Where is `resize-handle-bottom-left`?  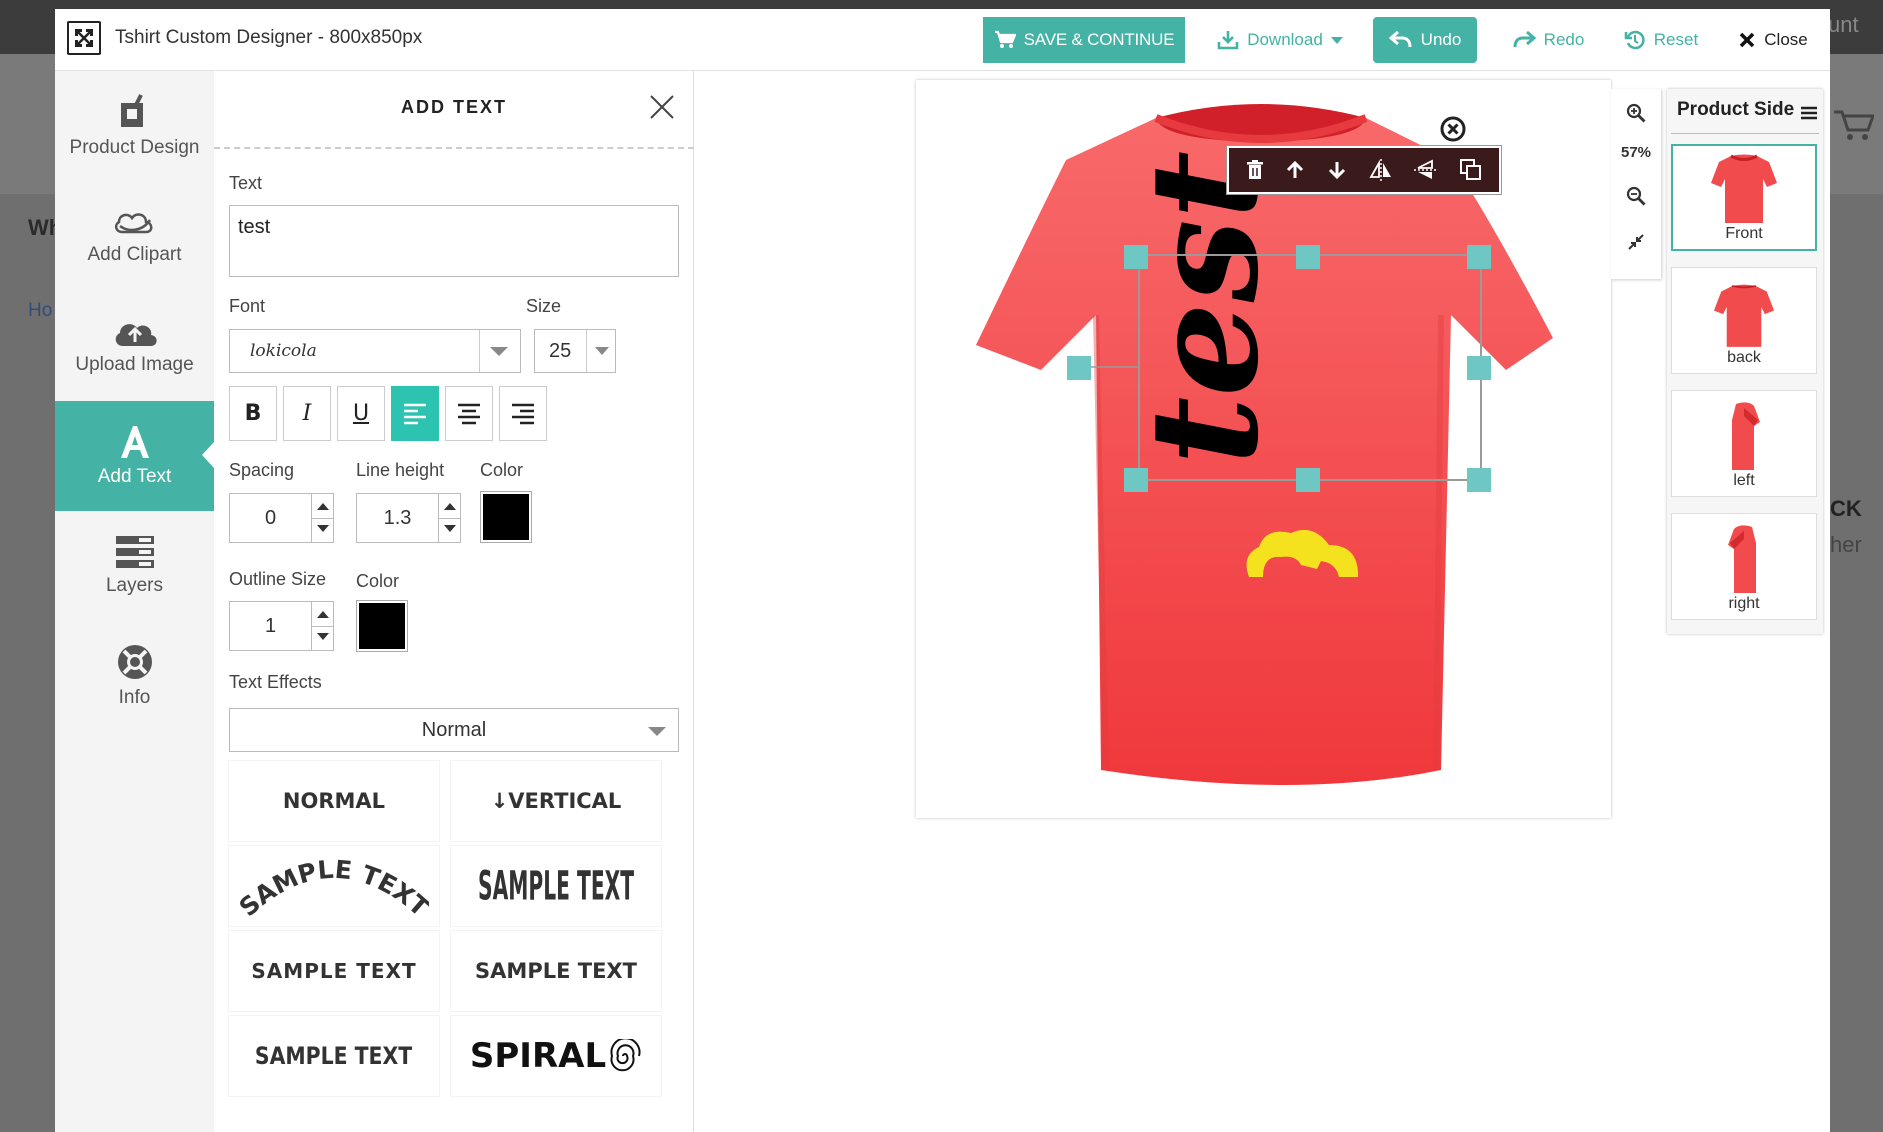
resize-handle-bottom-left is located at coordinates (1136, 480).